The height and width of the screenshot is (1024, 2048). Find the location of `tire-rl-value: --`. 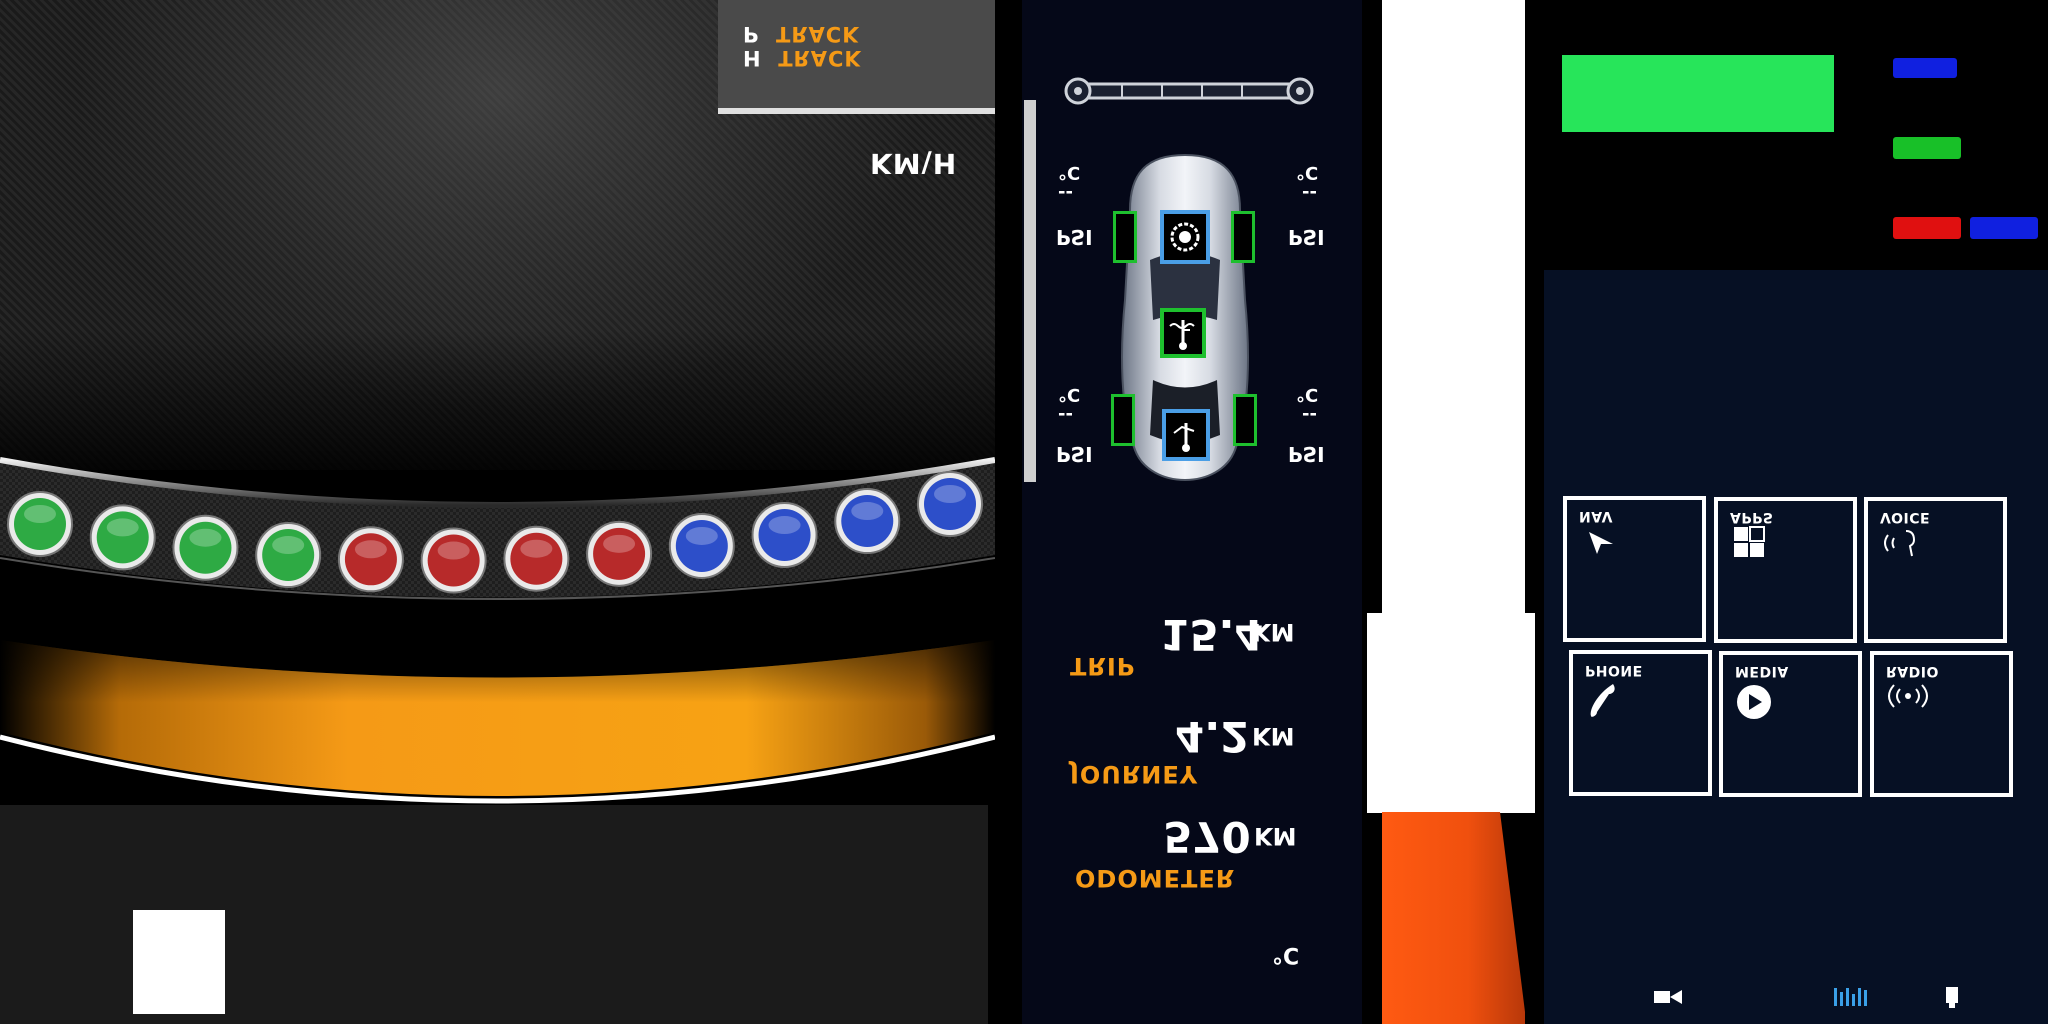

tire-rl-value: -- is located at coordinates (1065, 414).